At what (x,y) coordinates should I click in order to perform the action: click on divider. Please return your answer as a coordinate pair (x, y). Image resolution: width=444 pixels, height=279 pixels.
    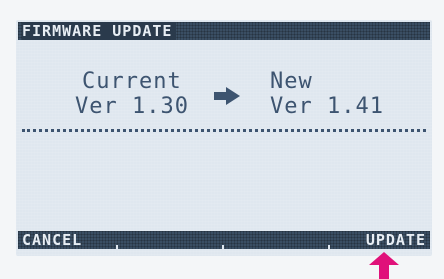
    Looking at the image, I should click on (224, 130).